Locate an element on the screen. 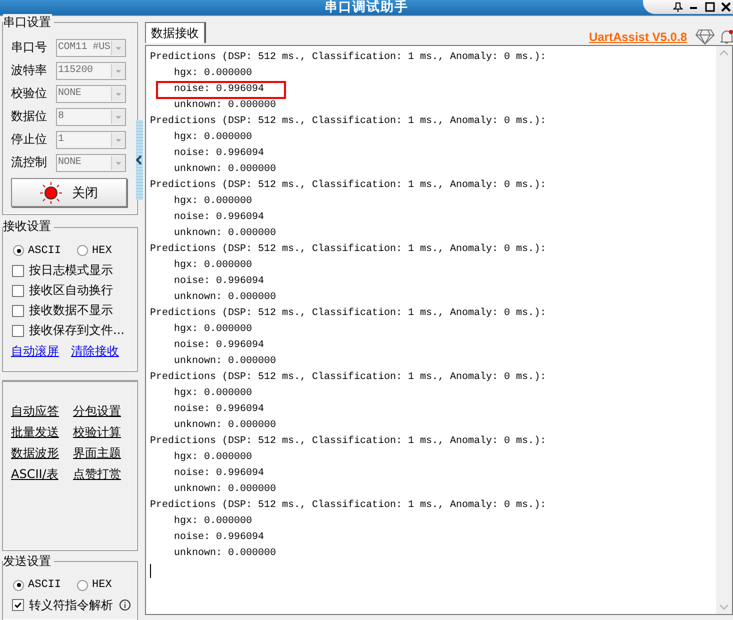  field-label: 校验位 is located at coordinates (29, 93).